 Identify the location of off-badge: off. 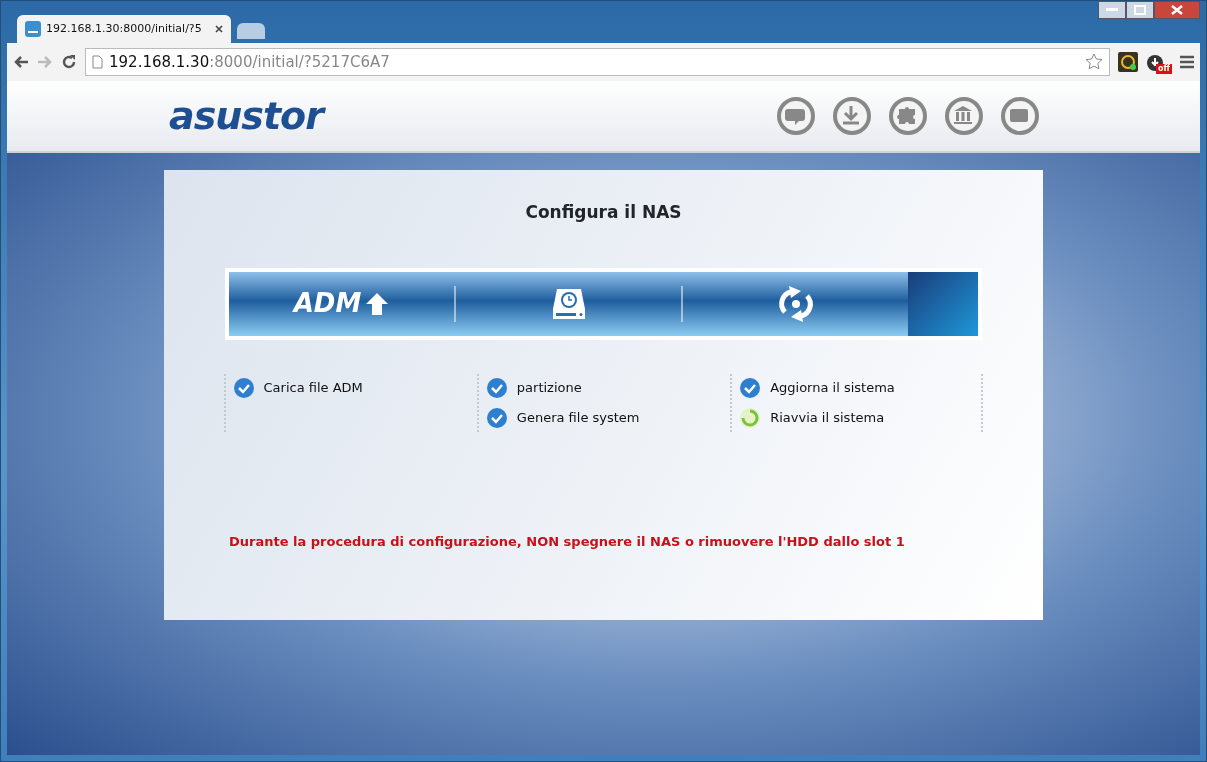
(1164, 69).